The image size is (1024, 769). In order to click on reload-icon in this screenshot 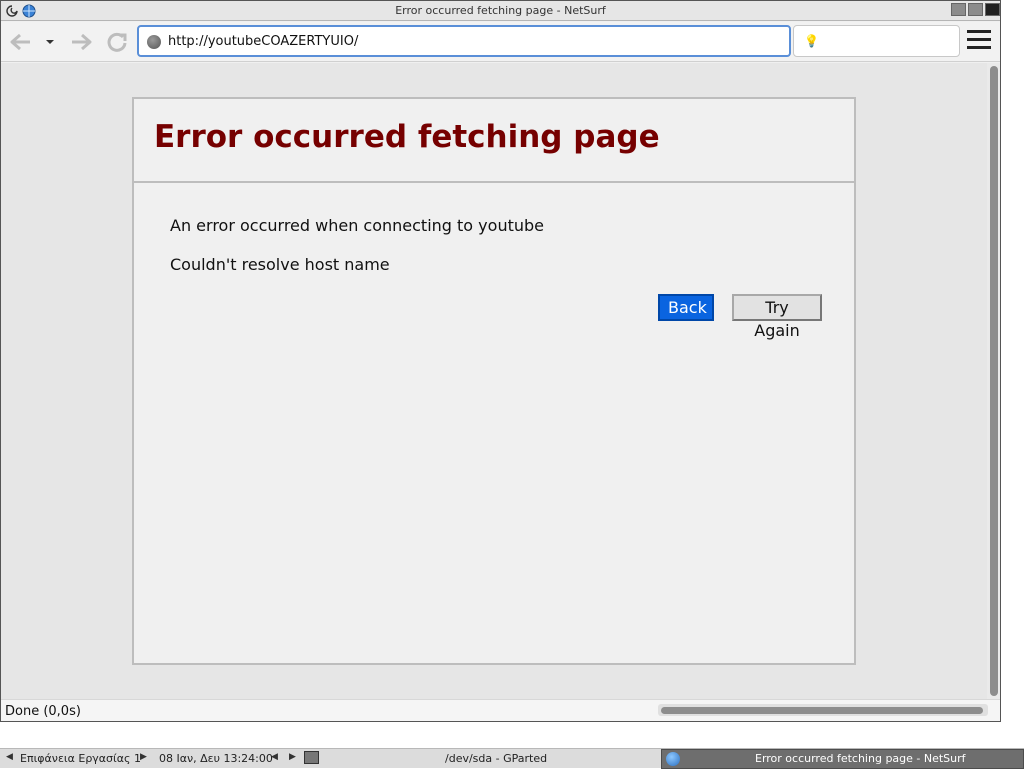, I will do `click(117, 42)`.